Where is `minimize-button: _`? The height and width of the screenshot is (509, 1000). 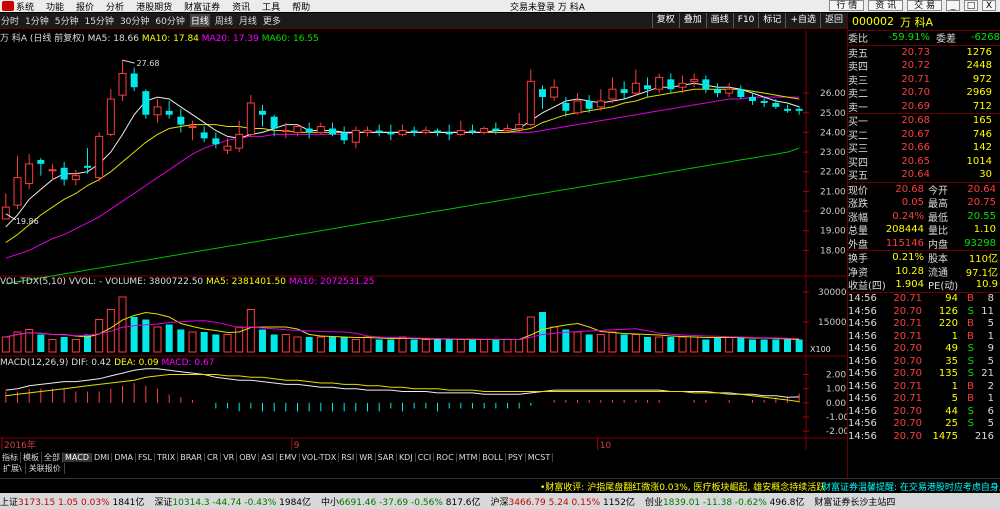 minimize-button: _ is located at coordinates (953, 5).